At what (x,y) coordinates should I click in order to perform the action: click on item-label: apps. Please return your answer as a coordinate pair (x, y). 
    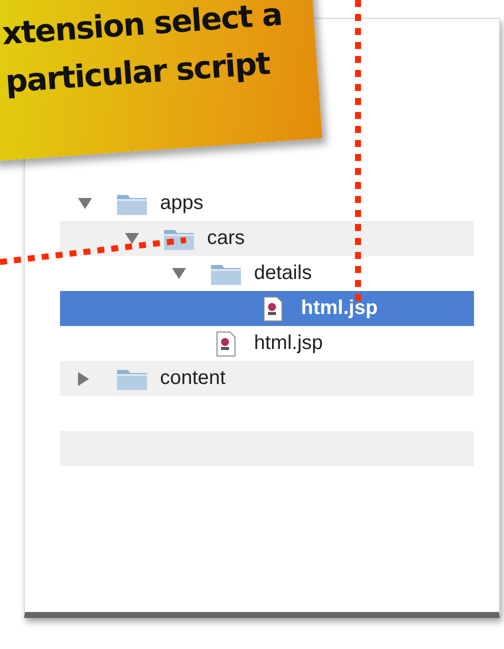
    Looking at the image, I should click on (182, 203).